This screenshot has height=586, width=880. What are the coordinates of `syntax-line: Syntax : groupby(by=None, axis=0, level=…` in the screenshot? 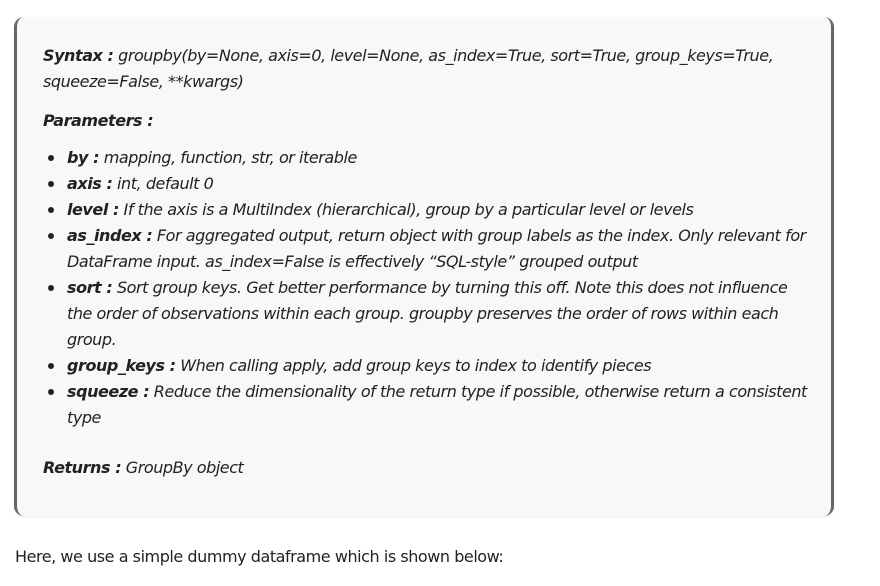 It's located at (428, 69).